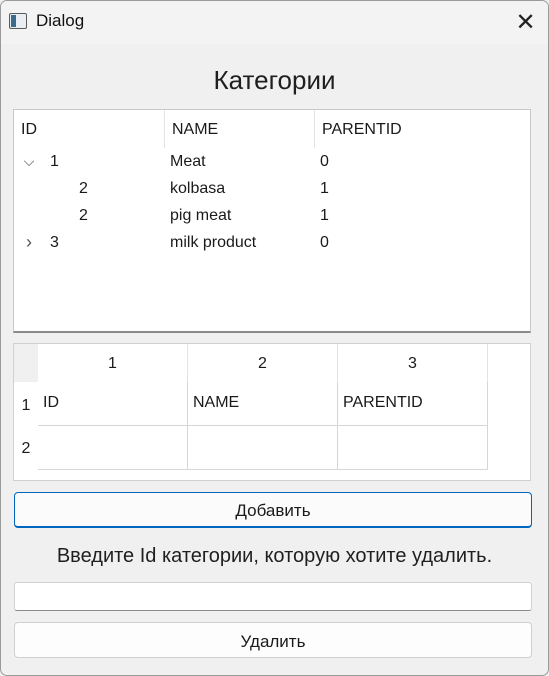  Describe the element at coordinates (26, 404) in the screenshot. I see `table-row-header: 1` at that location.